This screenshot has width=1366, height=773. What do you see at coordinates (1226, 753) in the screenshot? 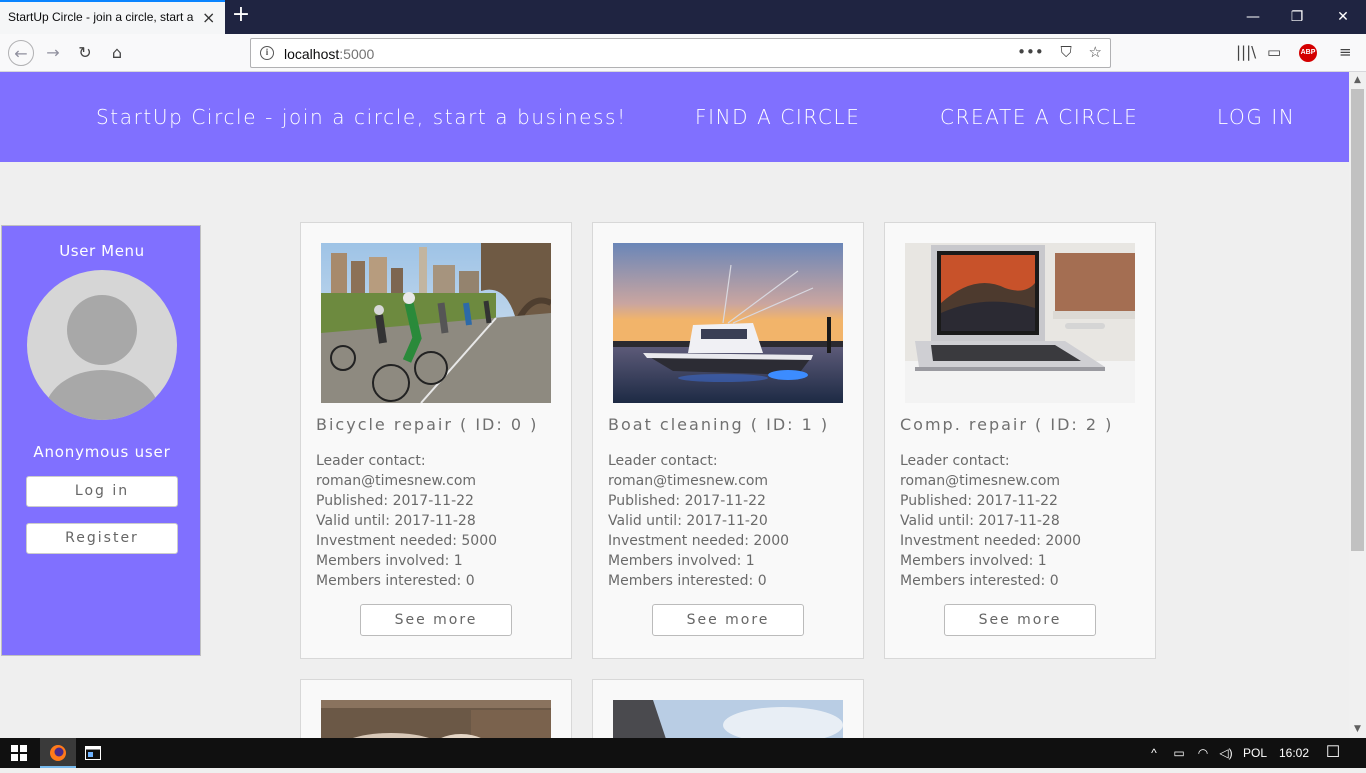
I see `volume-icon: ◁)` at bounding box center [1226, 753].